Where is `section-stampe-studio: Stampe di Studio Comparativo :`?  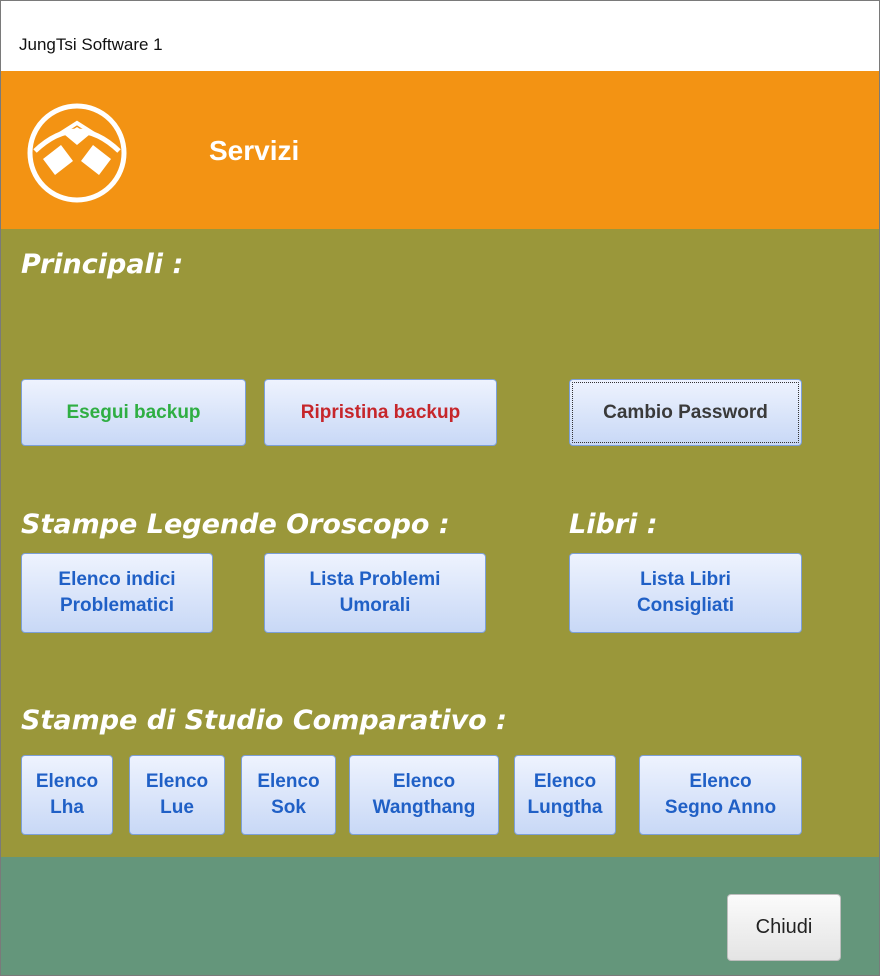
section-stampe-studio: Stampe di Studio Comparativo : is located at coordinates (264, 720).